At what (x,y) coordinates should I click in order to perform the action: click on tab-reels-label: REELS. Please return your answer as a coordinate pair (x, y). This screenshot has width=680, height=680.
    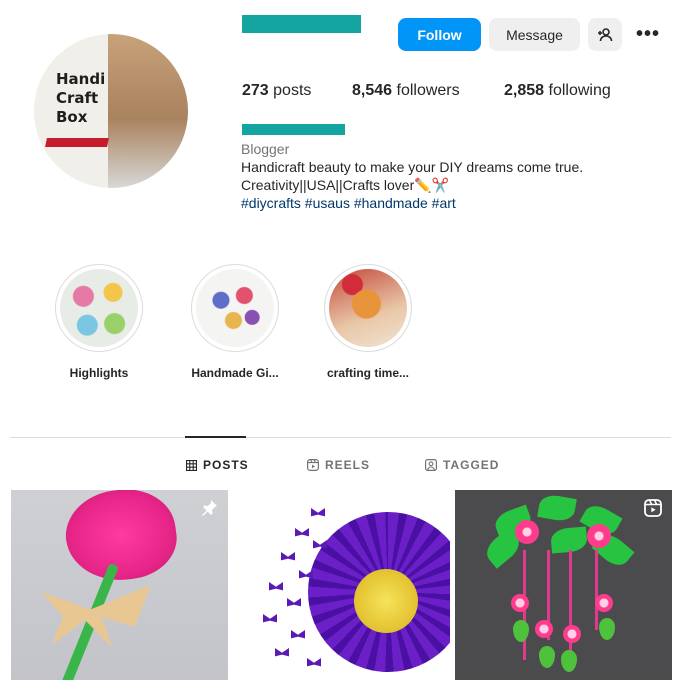
    Looking at the image, I should click on (348, 465).